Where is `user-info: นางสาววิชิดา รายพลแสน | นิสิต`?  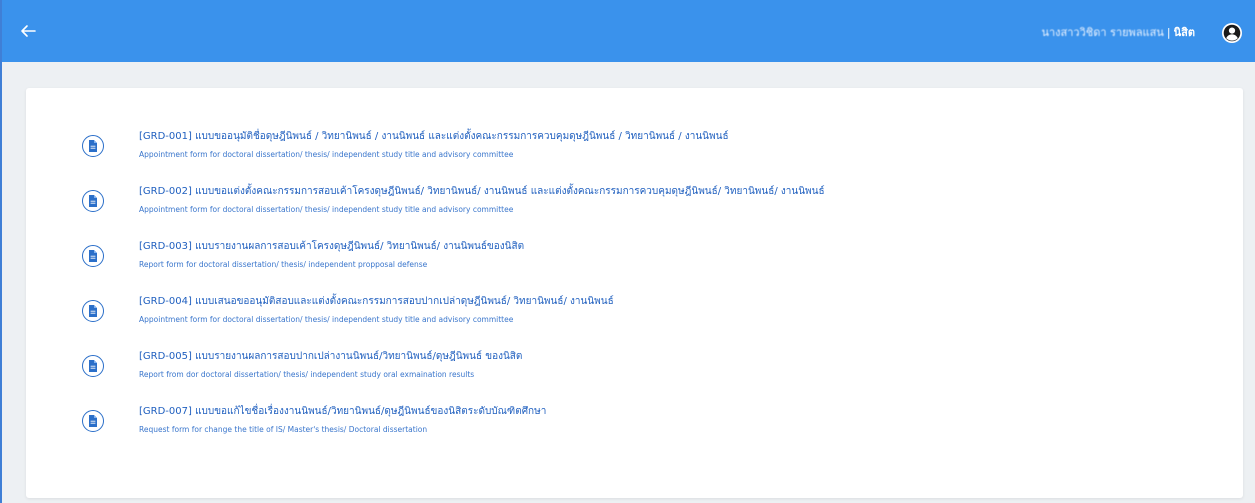
user-info: นางสาววิชิดา รายพลแสน | นิสิต is located at coordinates (1118, 32).